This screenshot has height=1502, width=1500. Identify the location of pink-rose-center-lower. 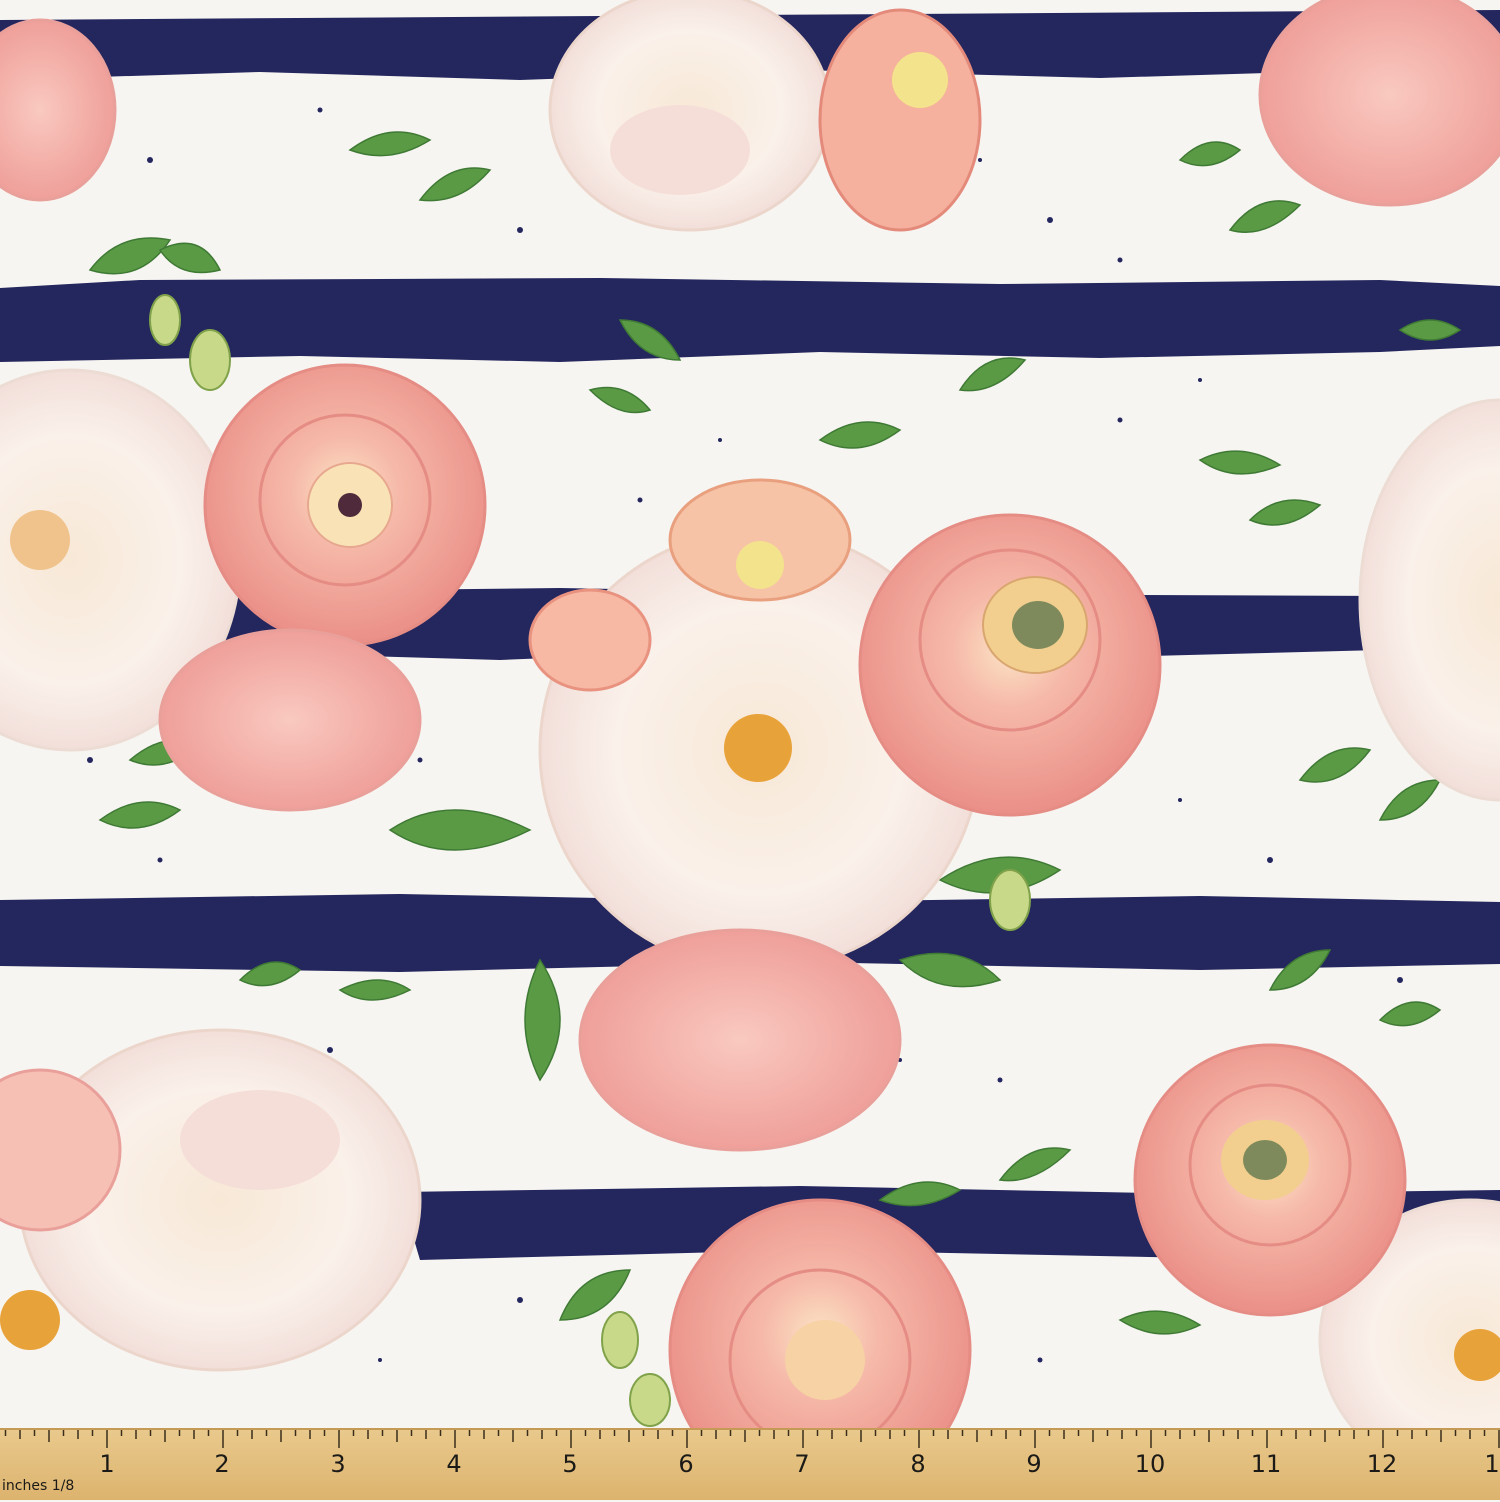
(740, 1040).